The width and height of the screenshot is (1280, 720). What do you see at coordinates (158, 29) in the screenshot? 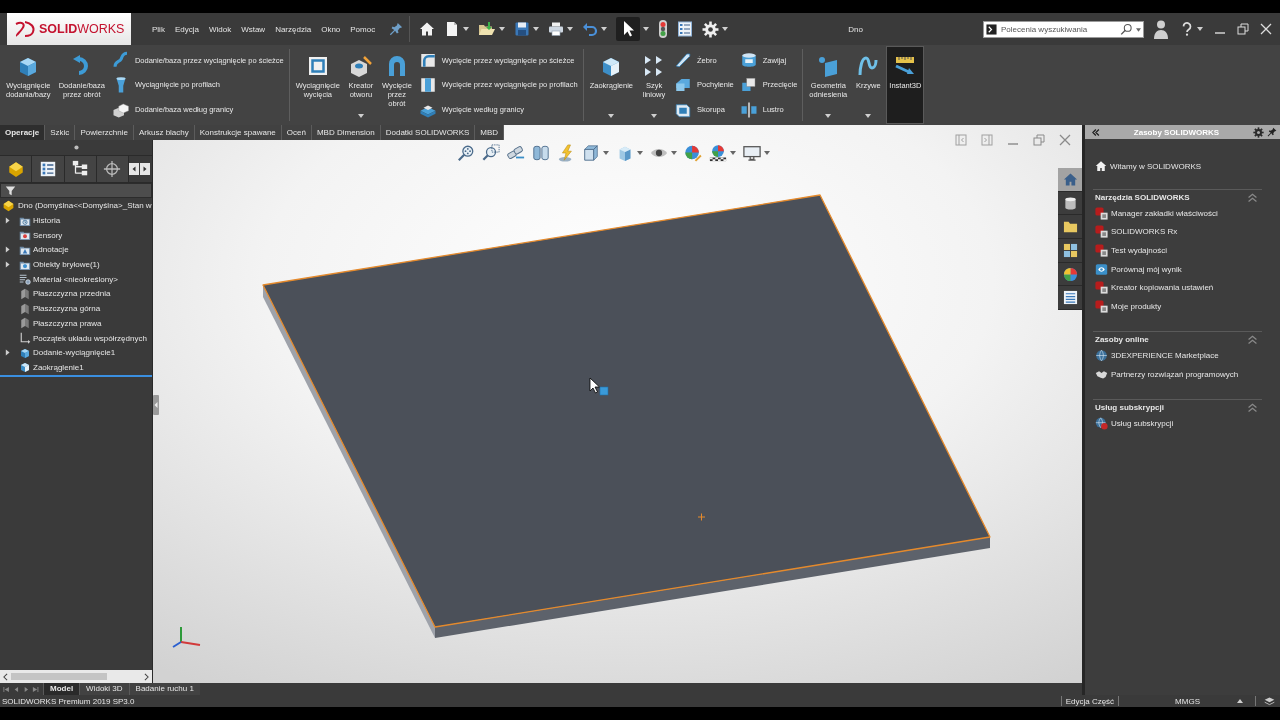
I see `menu-item: Plik` at bounding box center [158, 29].